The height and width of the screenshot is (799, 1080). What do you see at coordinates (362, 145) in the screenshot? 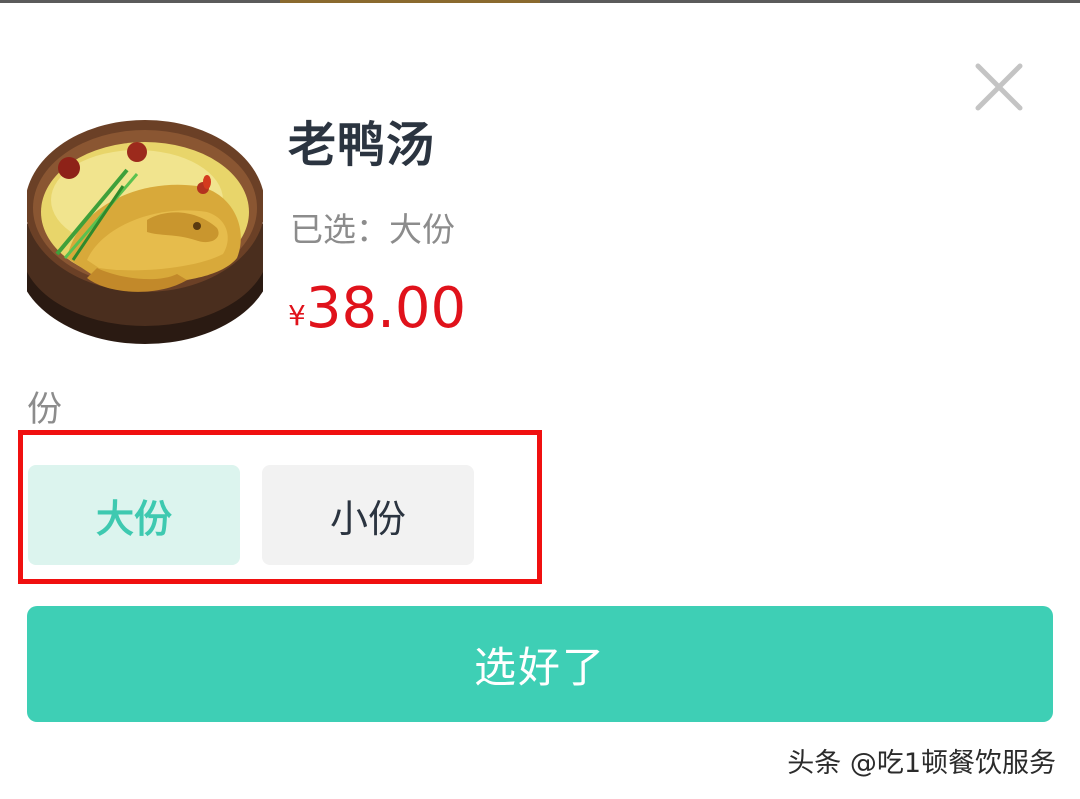
I see `product-name: 老鸭汤` at bounding box center [362, 145].